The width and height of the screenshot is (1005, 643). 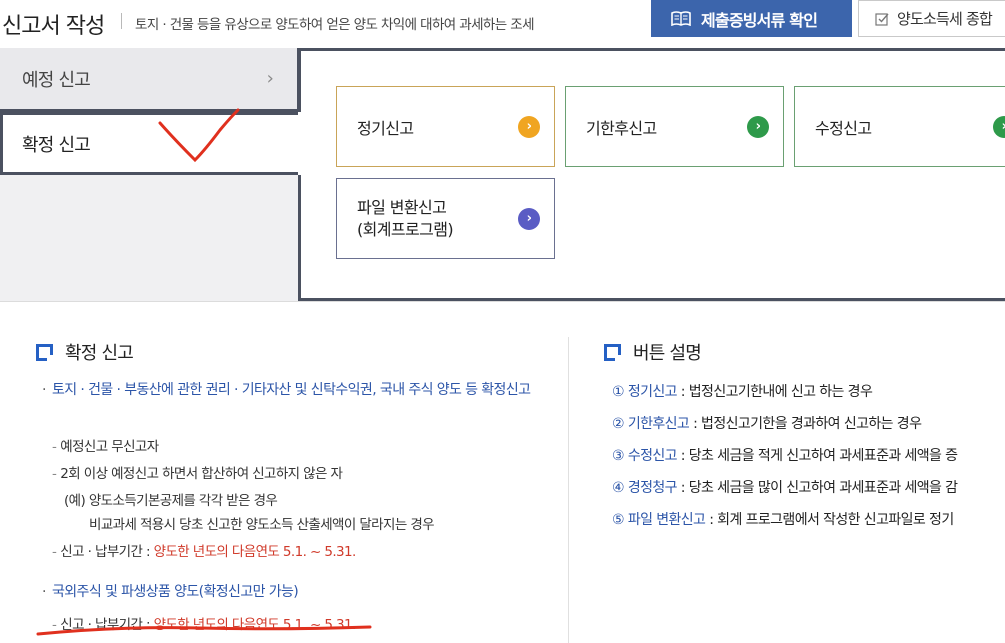 I want to click on final-item1-period-label: 신고 · 납부기간 :, so click(x=105, y=552).